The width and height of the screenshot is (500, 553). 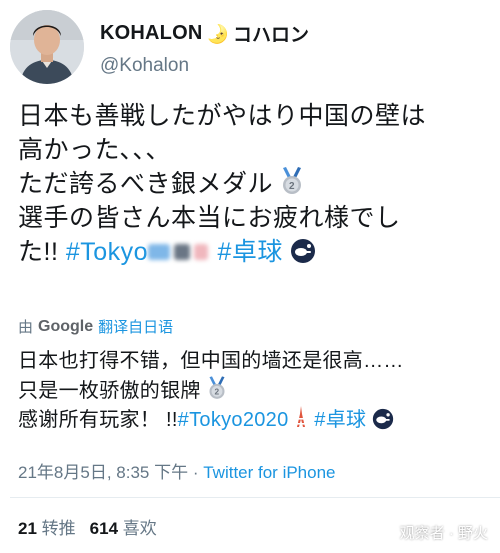 What do you see at coordinates (204, 33) in the screenshot?
I see `author-name-row: KOHALON 🌛 コハロン` at bounding box center [204, 33].